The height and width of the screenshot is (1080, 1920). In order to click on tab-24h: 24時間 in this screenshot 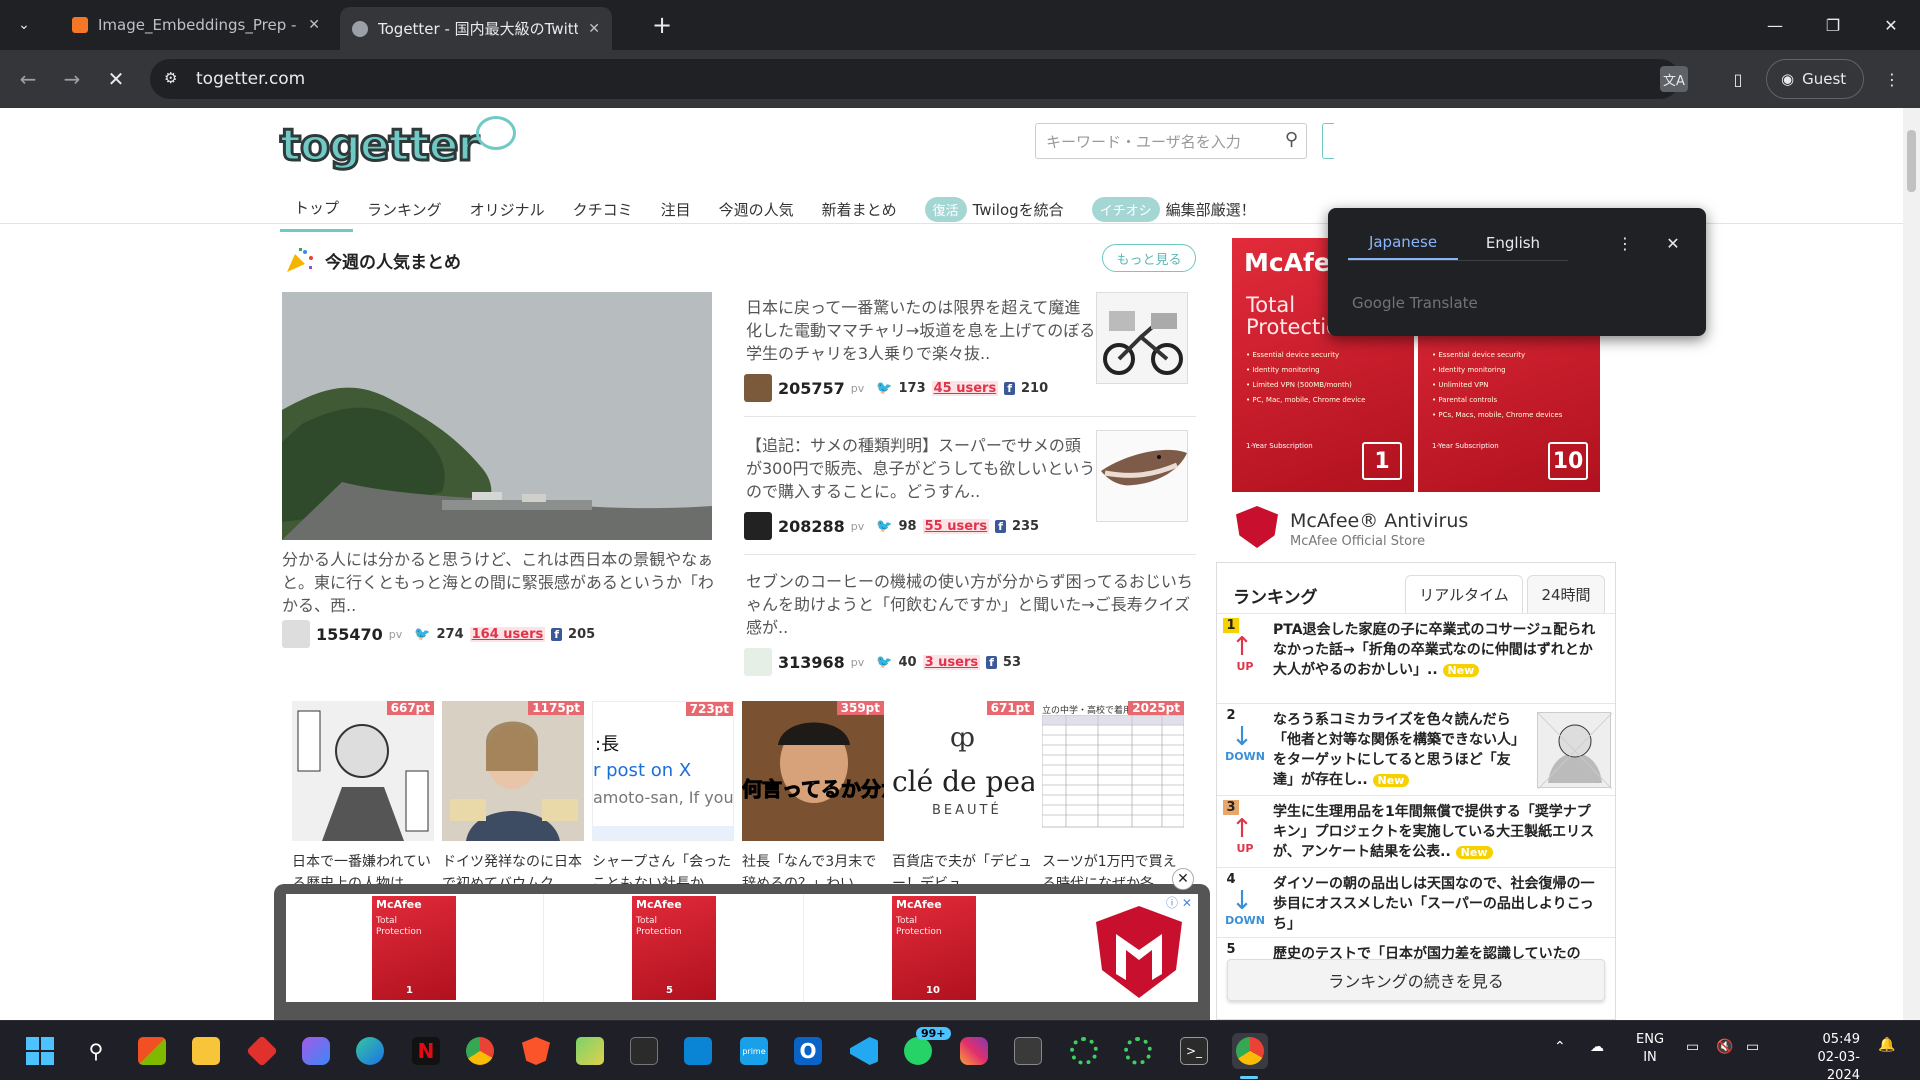, I will do `click(1566, 594)`.